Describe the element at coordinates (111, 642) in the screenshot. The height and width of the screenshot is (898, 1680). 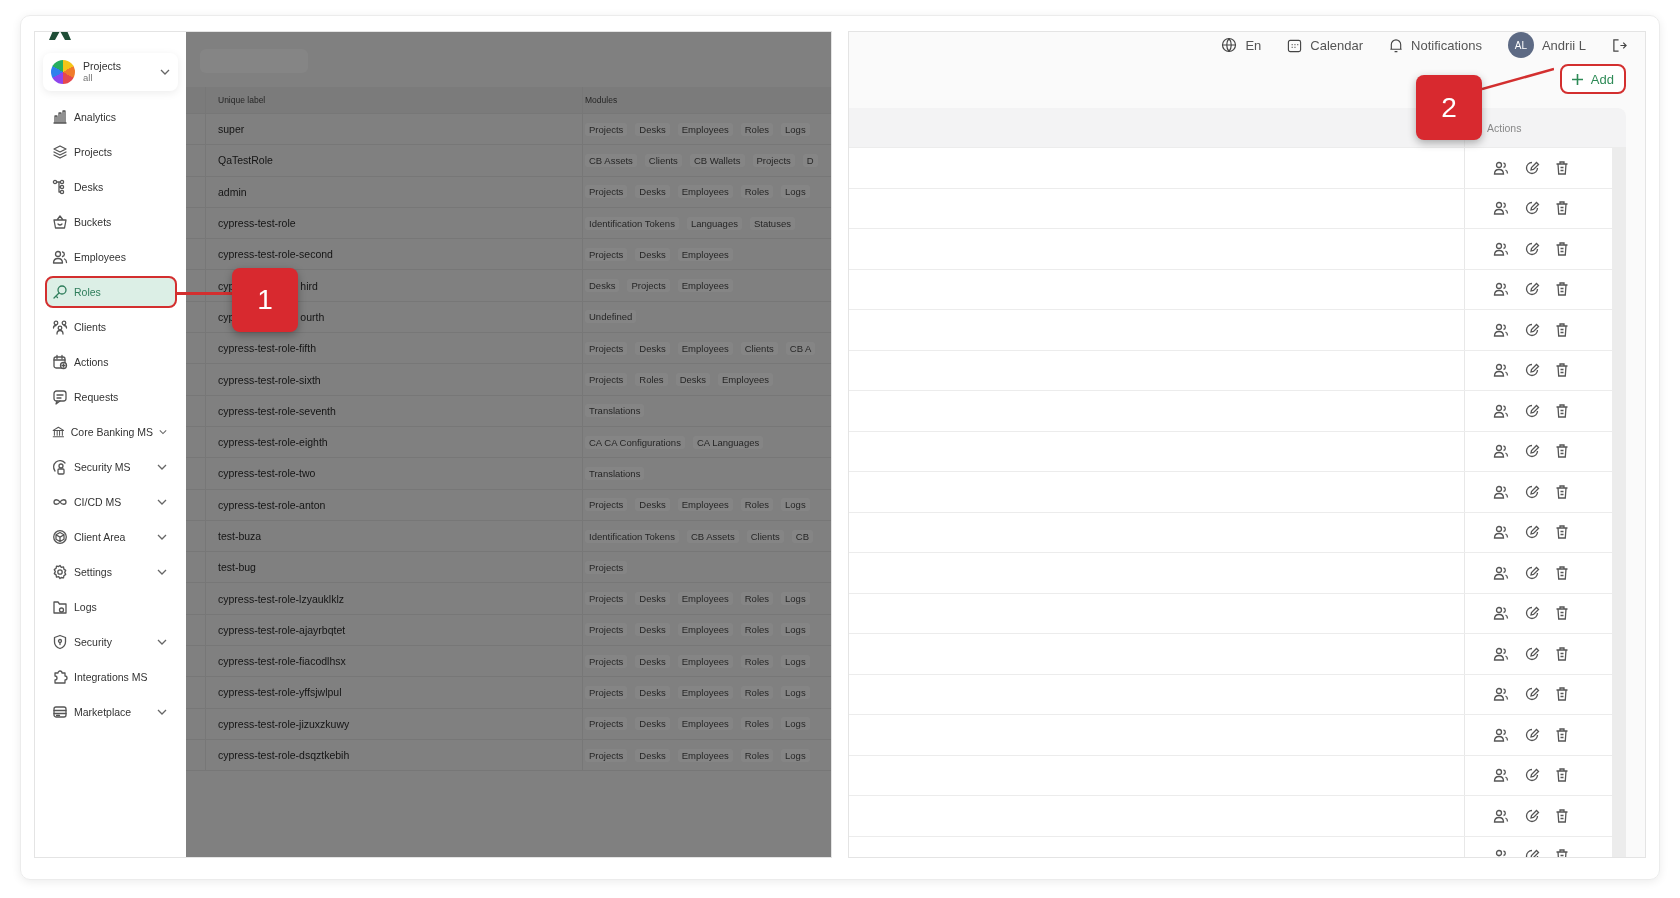
I see `sidebar-item: Security` at that location.